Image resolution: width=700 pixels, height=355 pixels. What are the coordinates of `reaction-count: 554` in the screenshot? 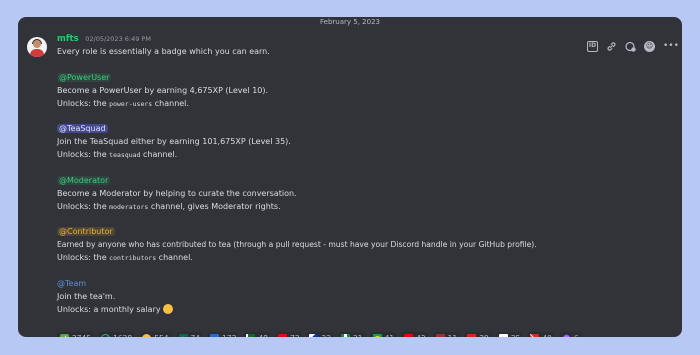 It's located at (161, 335).